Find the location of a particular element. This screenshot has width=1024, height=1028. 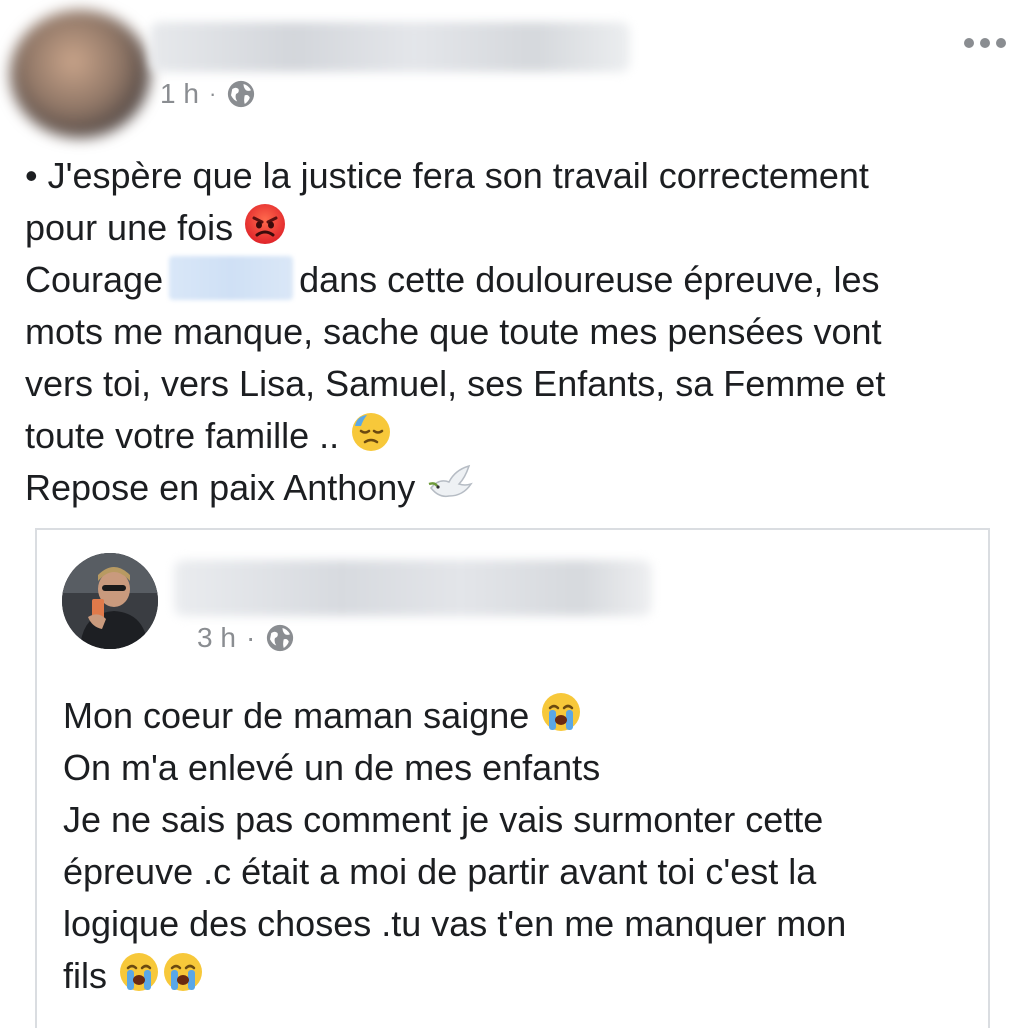

post-header: 1 h · is located at coordinates (512, 70).